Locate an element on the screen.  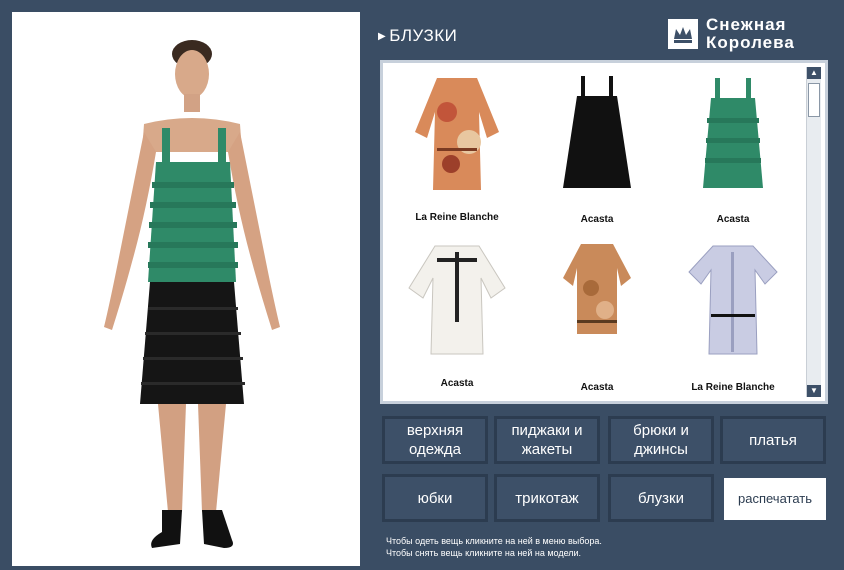
striped-shirt-icon is located at coordinates (733, 300).